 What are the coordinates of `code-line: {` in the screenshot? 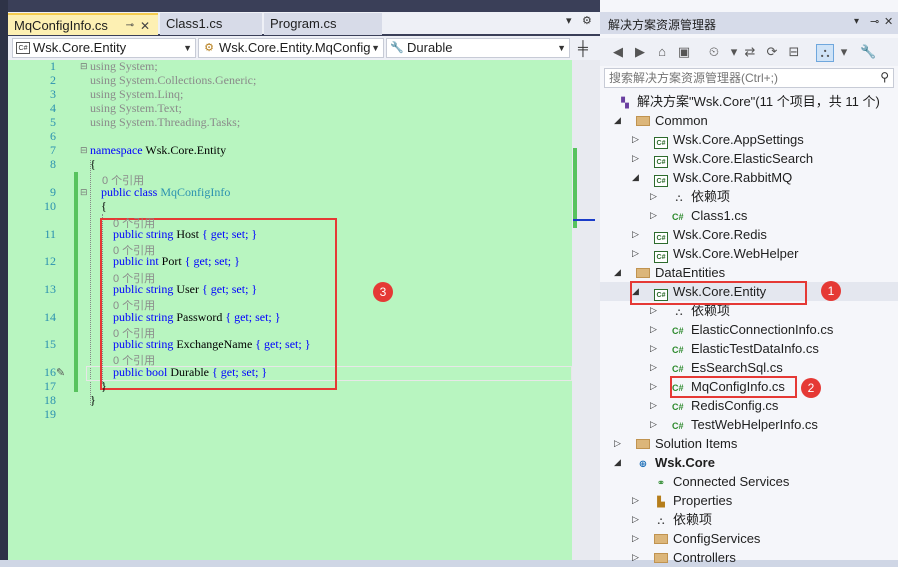 It's located at (93, 164).